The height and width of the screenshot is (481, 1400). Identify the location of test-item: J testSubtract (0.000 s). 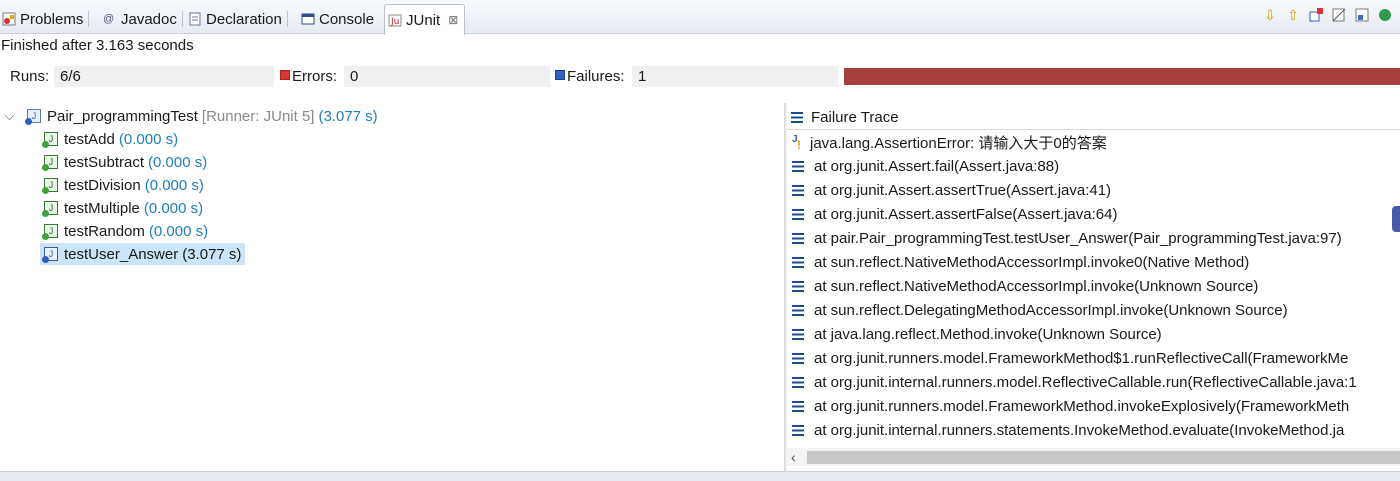
(125, 162).